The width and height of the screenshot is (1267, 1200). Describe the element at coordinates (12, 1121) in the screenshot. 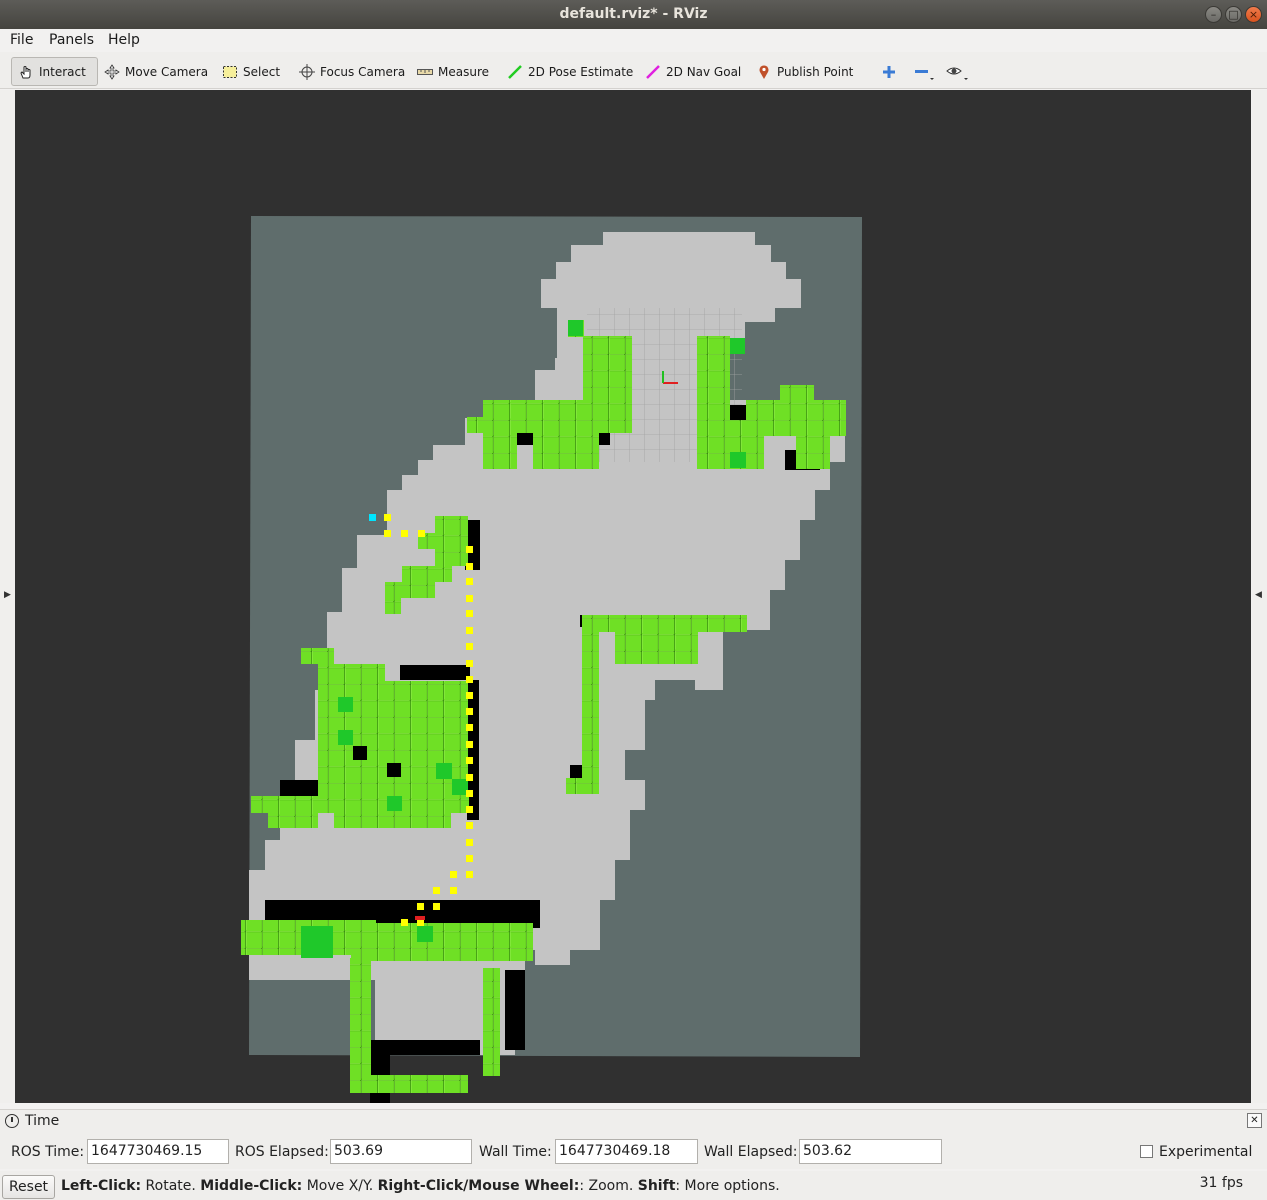

I see `clock-icon` at that location.